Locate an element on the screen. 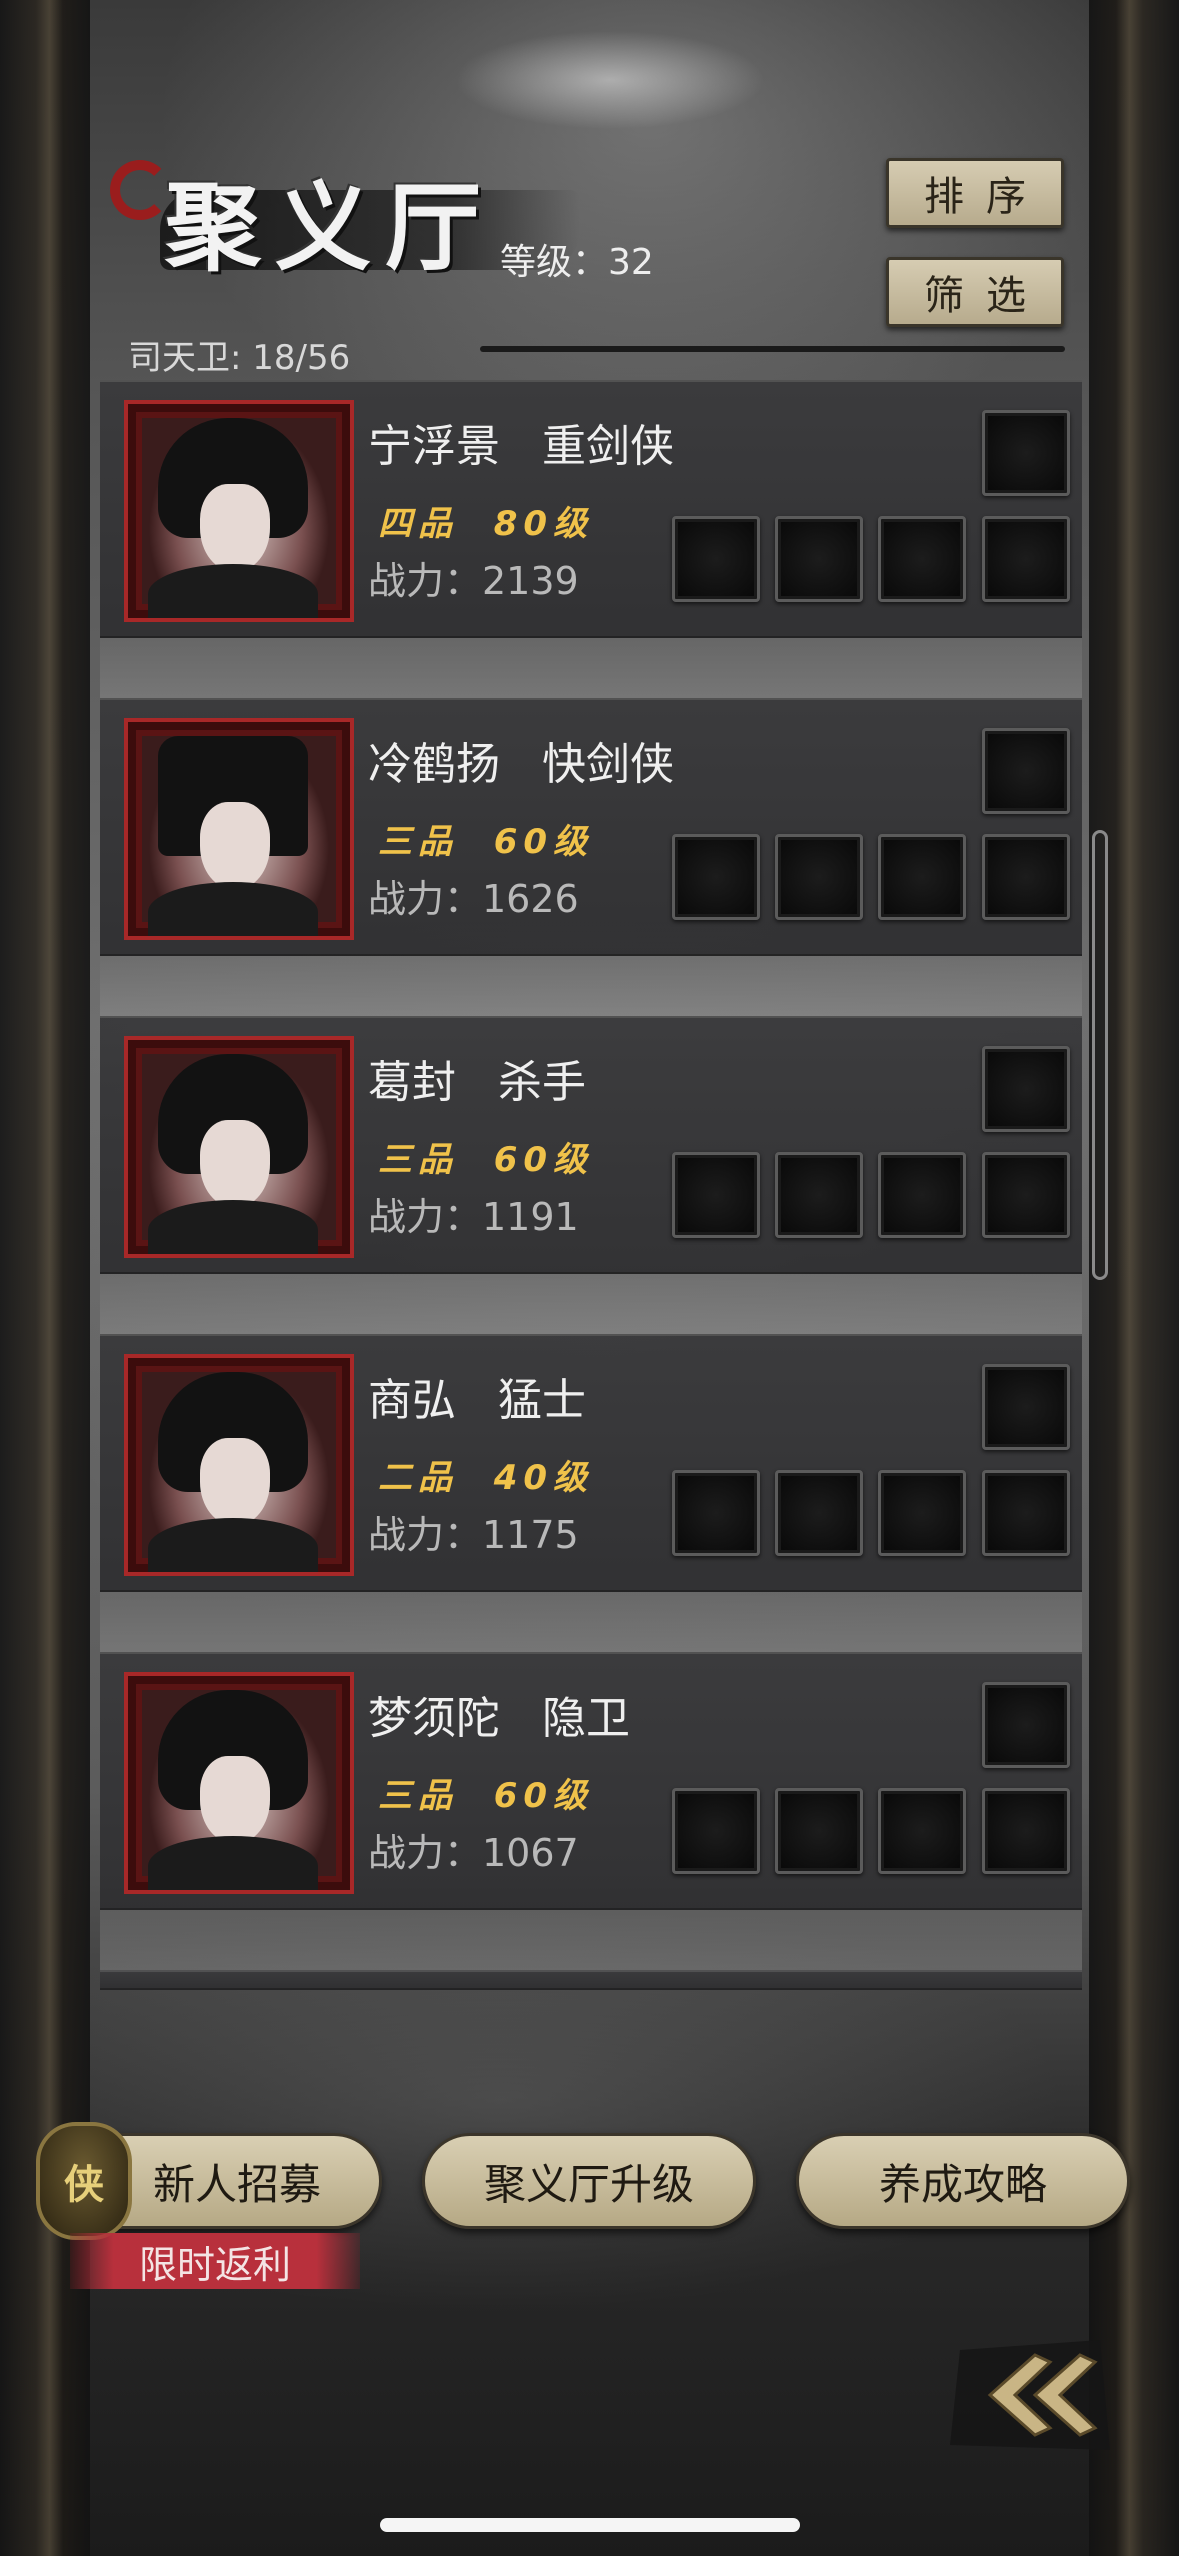 This screenshot has width=1179, height=2556. hero-name-line: 宁浮景 重剑侠 is located at coordinates (521, 442).